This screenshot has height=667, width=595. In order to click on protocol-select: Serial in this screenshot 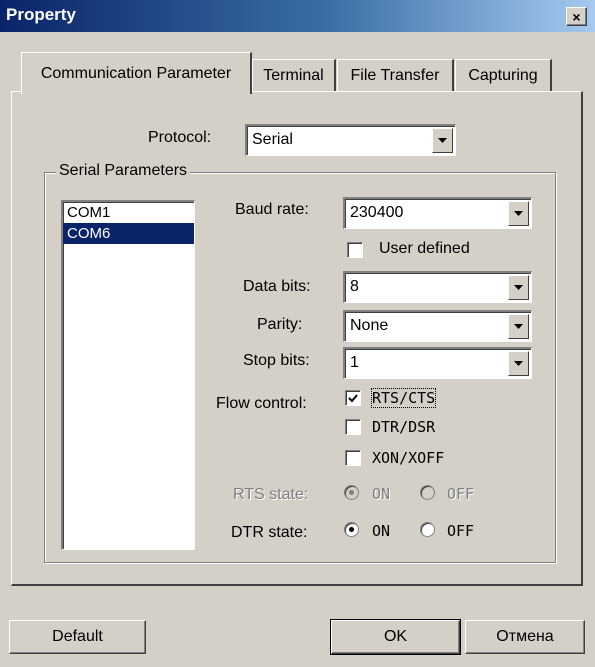, I will do `click(350, 140)`.